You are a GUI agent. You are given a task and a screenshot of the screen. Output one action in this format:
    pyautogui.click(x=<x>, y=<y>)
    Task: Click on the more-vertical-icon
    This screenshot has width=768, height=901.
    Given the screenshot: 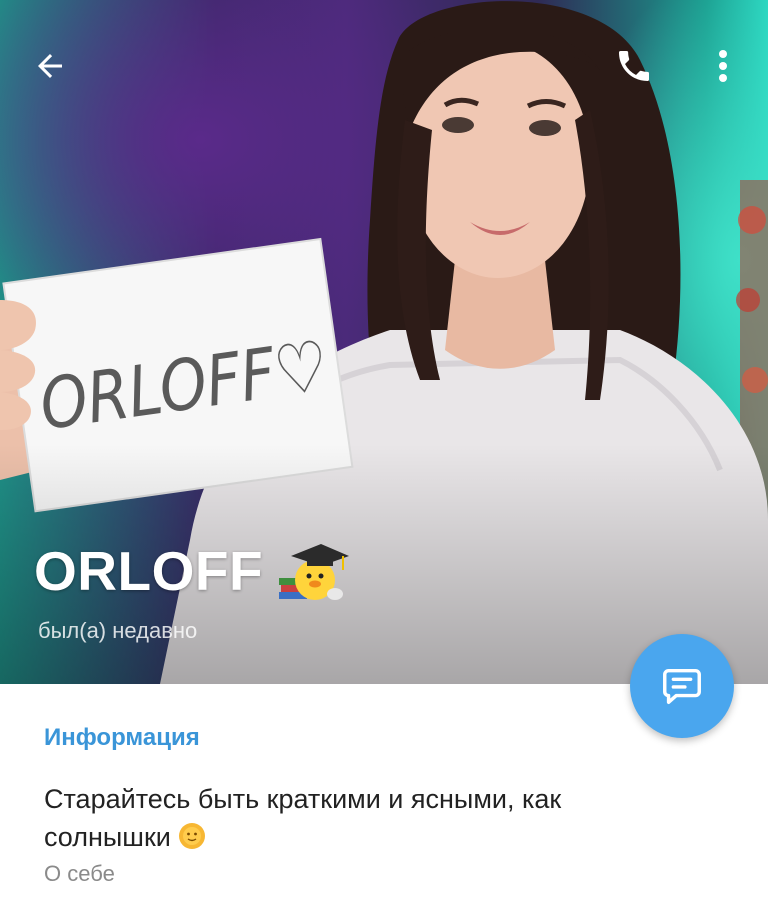 What is the action you would take?
    pyautogui.click(x=723, y=66)
    